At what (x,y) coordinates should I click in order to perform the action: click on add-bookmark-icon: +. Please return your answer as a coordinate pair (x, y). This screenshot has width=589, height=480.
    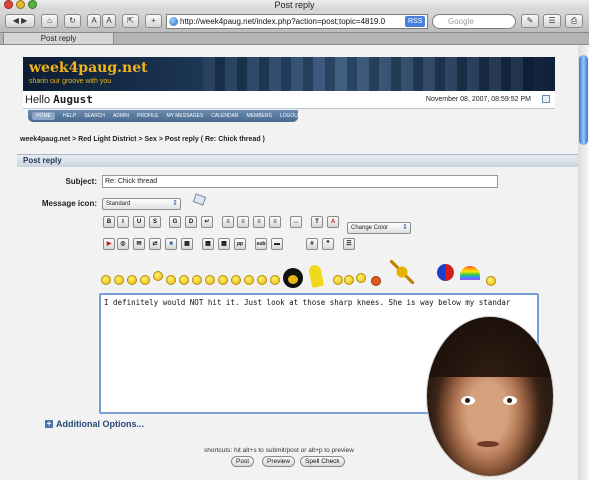
    Looking at the image, I should click on (153, 21).